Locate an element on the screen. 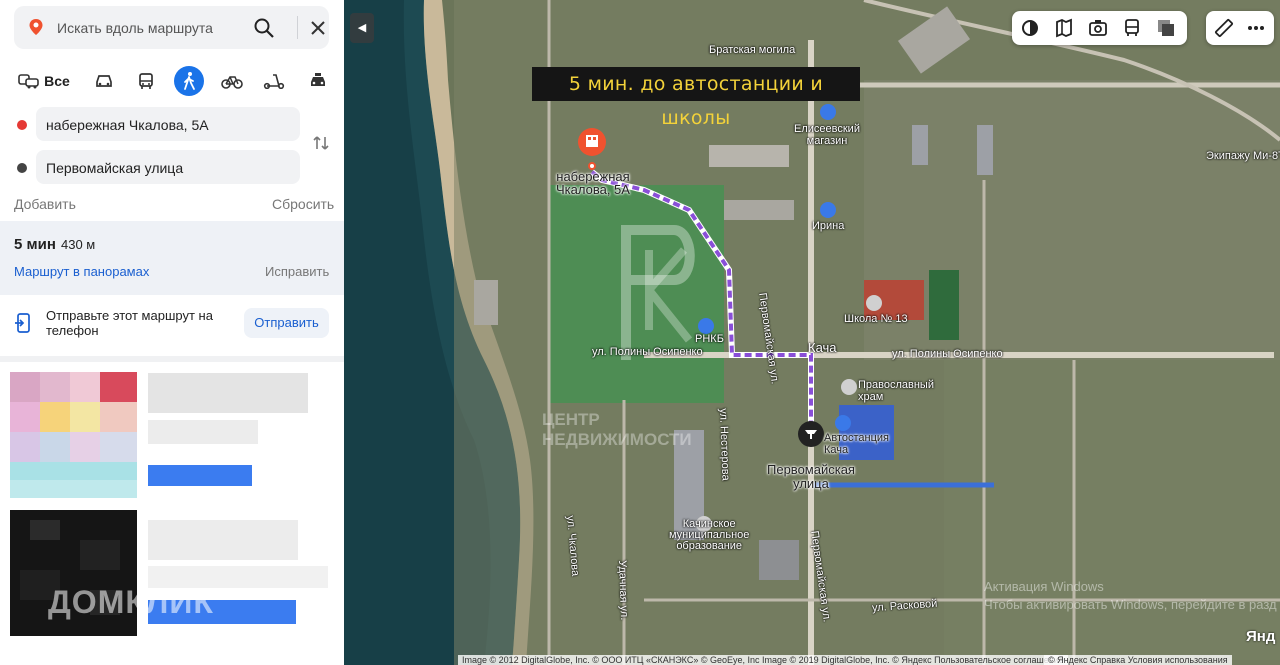 The image size is (1280, 665). traffic-icon is located at coordinates (1064, 28).